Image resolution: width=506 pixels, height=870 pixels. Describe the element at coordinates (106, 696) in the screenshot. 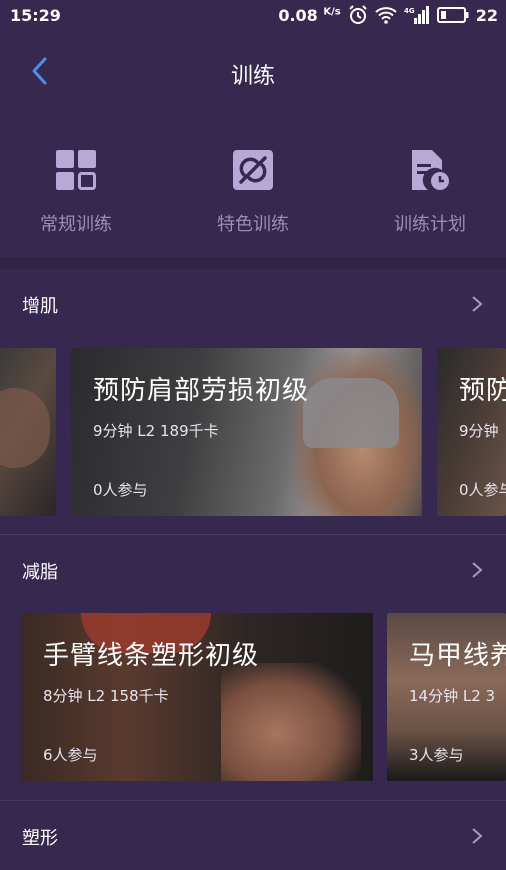

I see `workout-meta: 8分钟 L2 158千卡` at that location.